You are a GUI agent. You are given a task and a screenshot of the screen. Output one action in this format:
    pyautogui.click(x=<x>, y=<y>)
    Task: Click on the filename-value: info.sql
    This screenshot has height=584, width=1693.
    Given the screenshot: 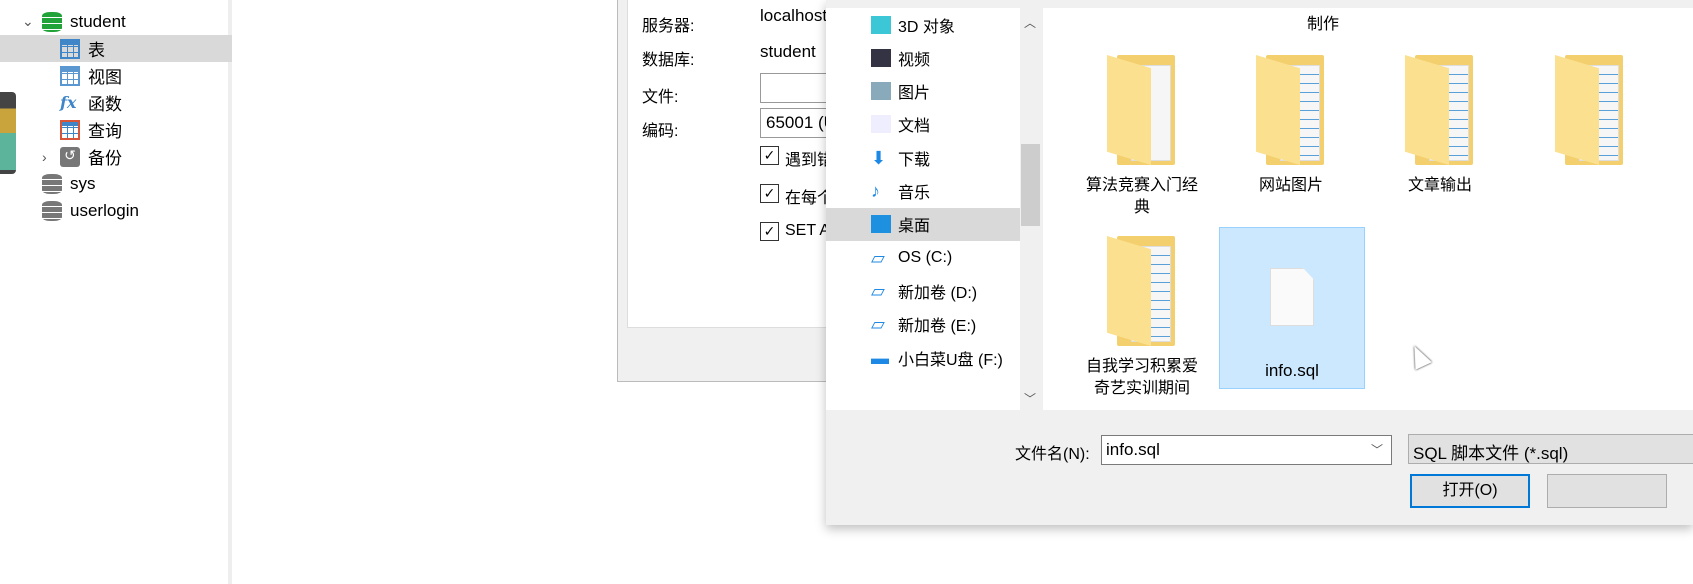 What is the action you would take?
    pyautogui.click(x=1133, y=449)
    